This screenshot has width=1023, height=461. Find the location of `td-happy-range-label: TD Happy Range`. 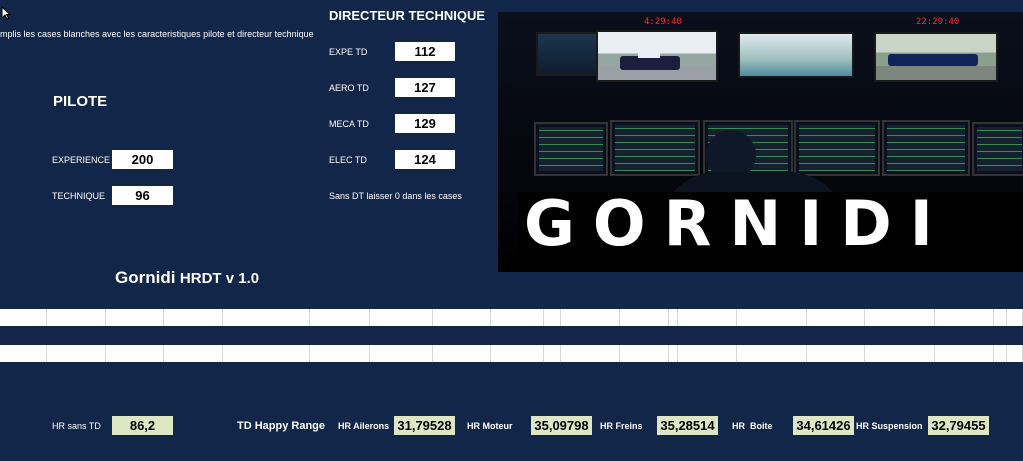

td-happy-range-label: TD Happy Range is located at coordinates (281, 426).